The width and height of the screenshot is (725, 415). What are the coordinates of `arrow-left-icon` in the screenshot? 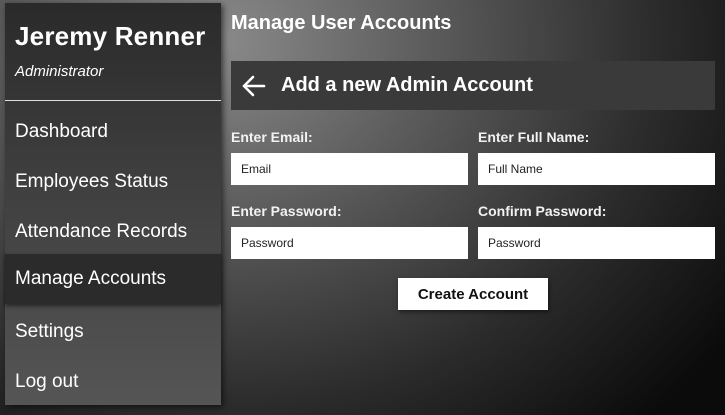 It's located at (254, 86).